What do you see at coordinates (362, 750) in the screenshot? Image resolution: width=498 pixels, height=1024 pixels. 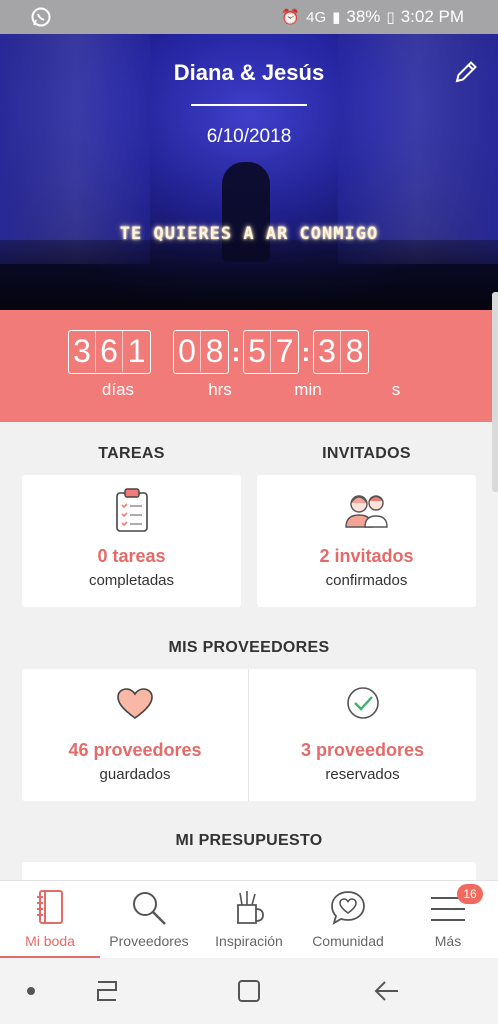 I see `booked-vendors-count: 3 proveedores` at bounding box center [362, 750].